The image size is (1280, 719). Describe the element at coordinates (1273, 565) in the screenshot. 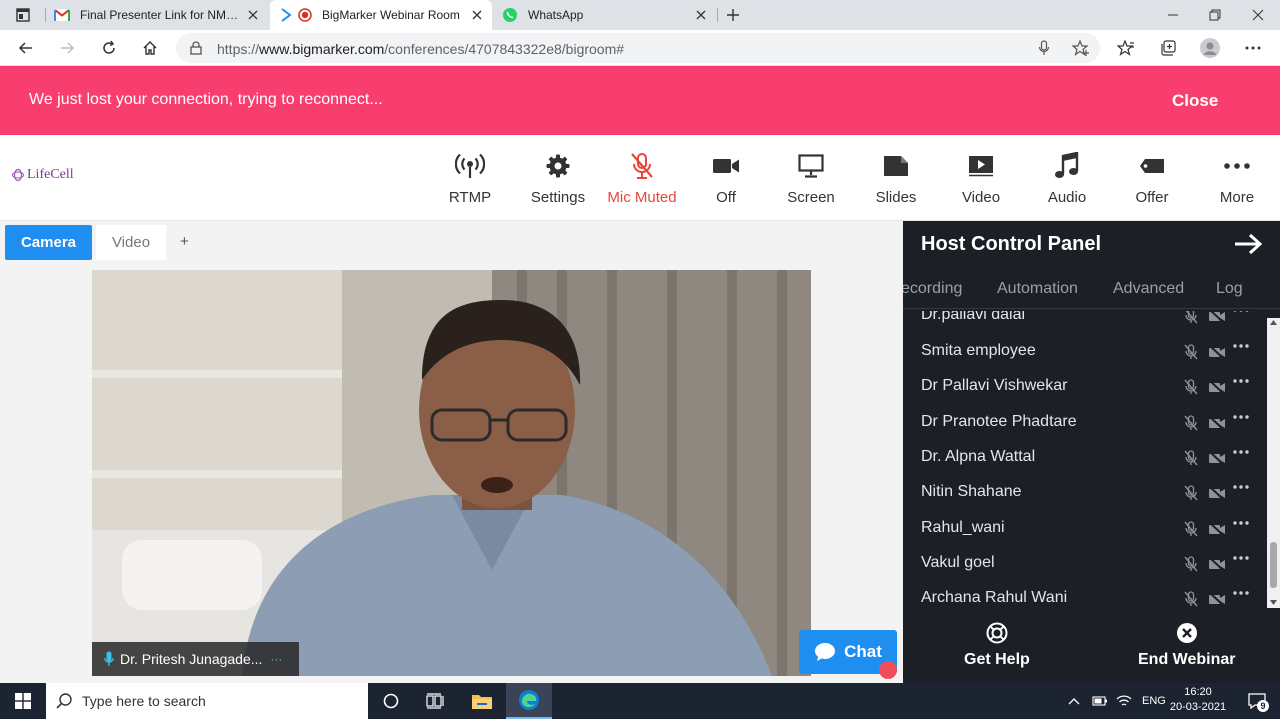

I see `scrollbar-thumb` at that location.